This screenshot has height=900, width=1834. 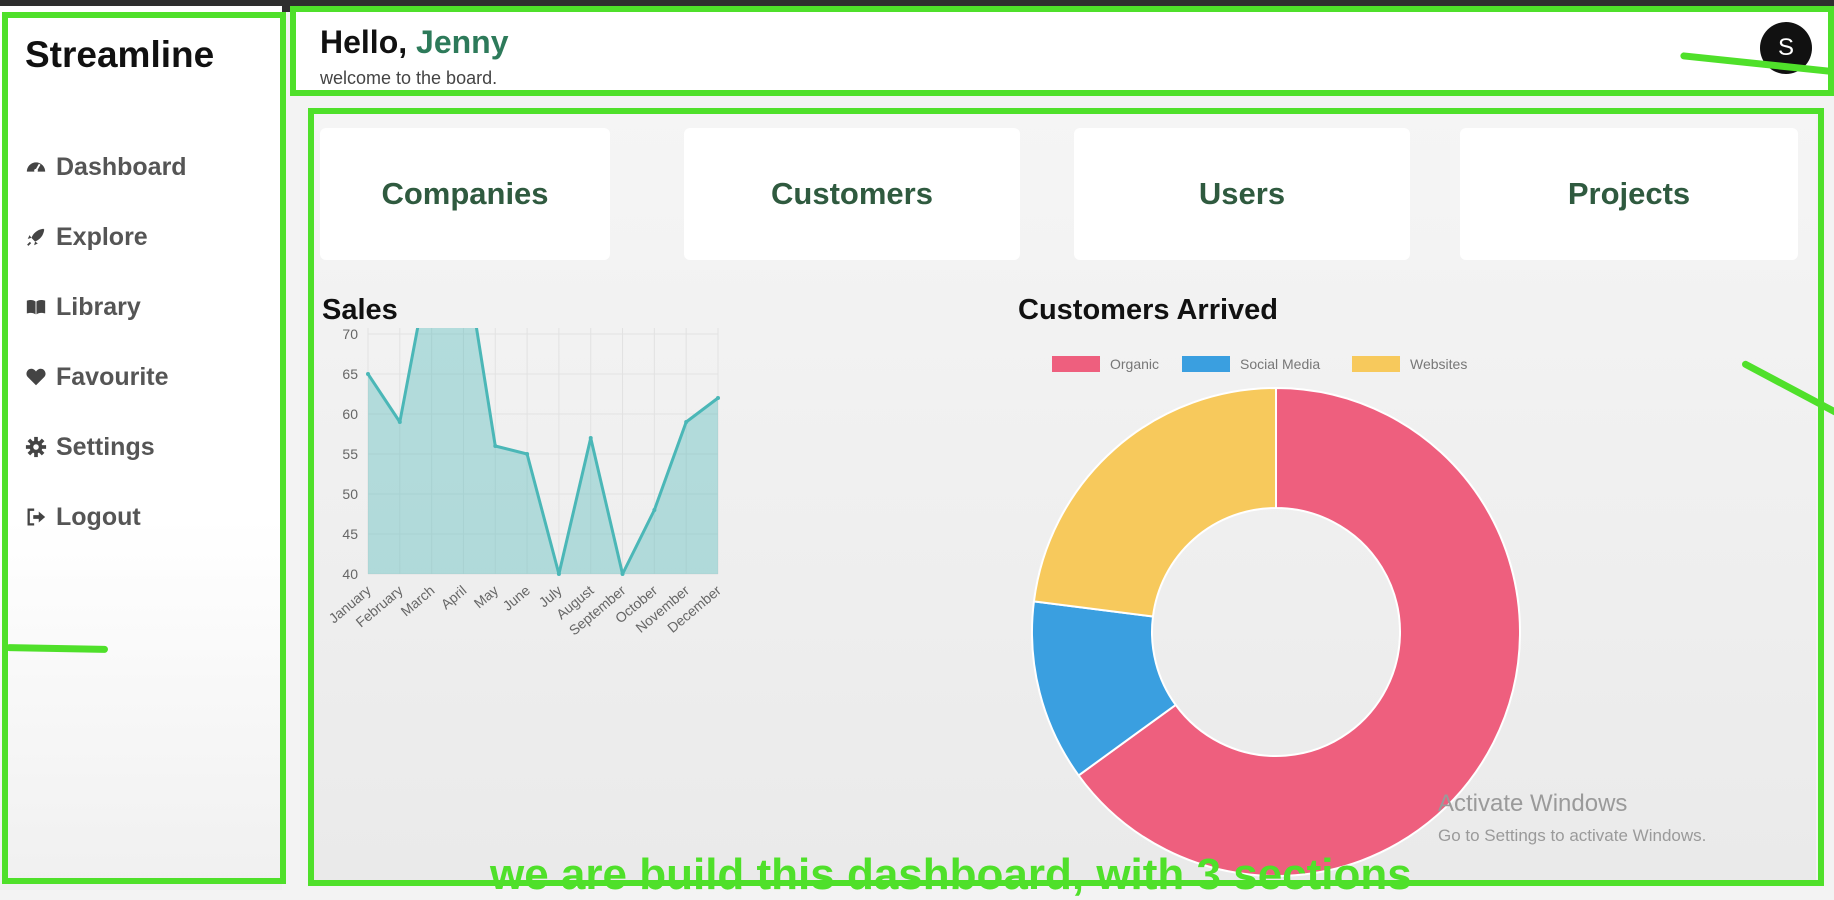 What do you see at coordinates (36, 167) in the screenshot?
I see `gauge-icon` at bounding box center [36, 167].